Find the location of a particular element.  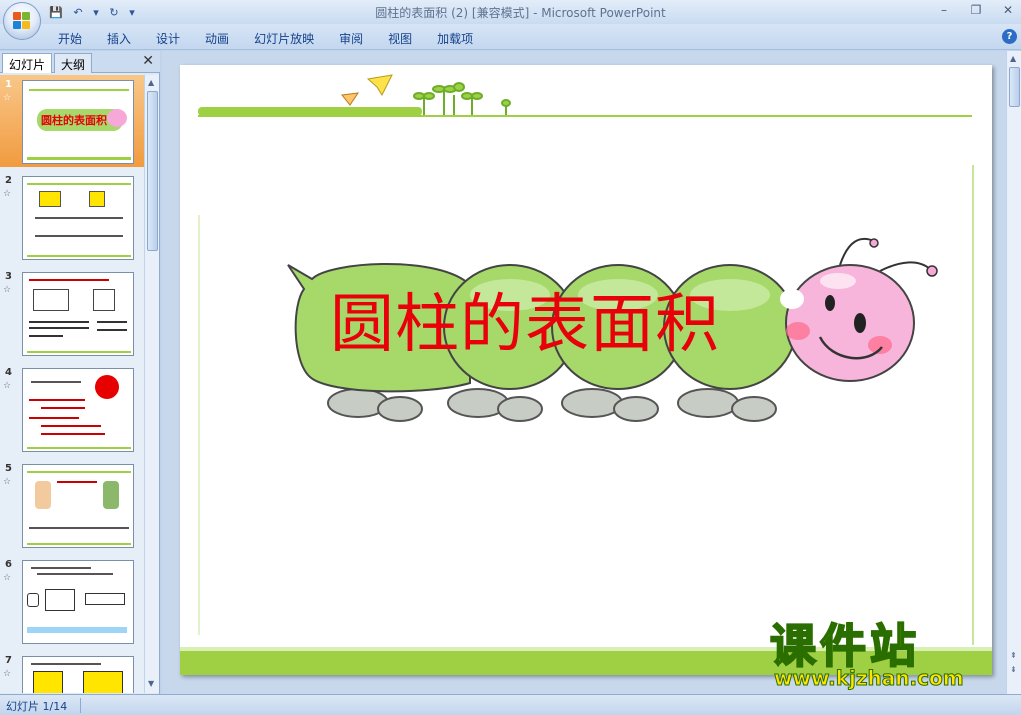

slide-counter: 幻灯片 1/14 is located at coordinates (37, 706).